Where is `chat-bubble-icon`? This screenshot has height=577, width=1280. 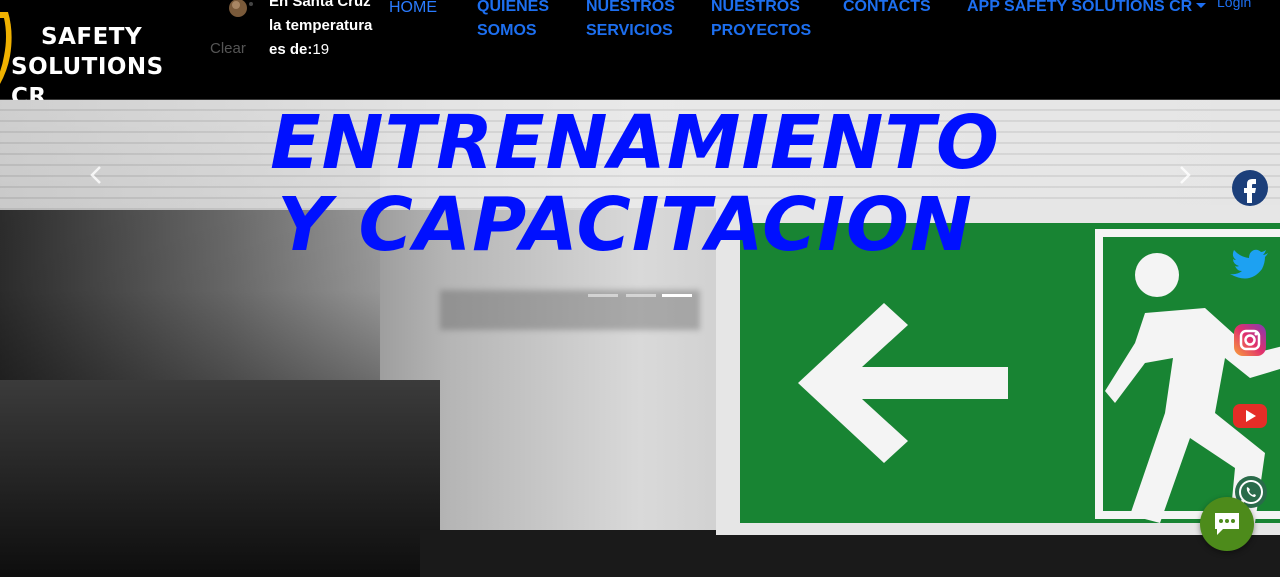 chat-bubble-icon is located at coordinates (1227, 524).